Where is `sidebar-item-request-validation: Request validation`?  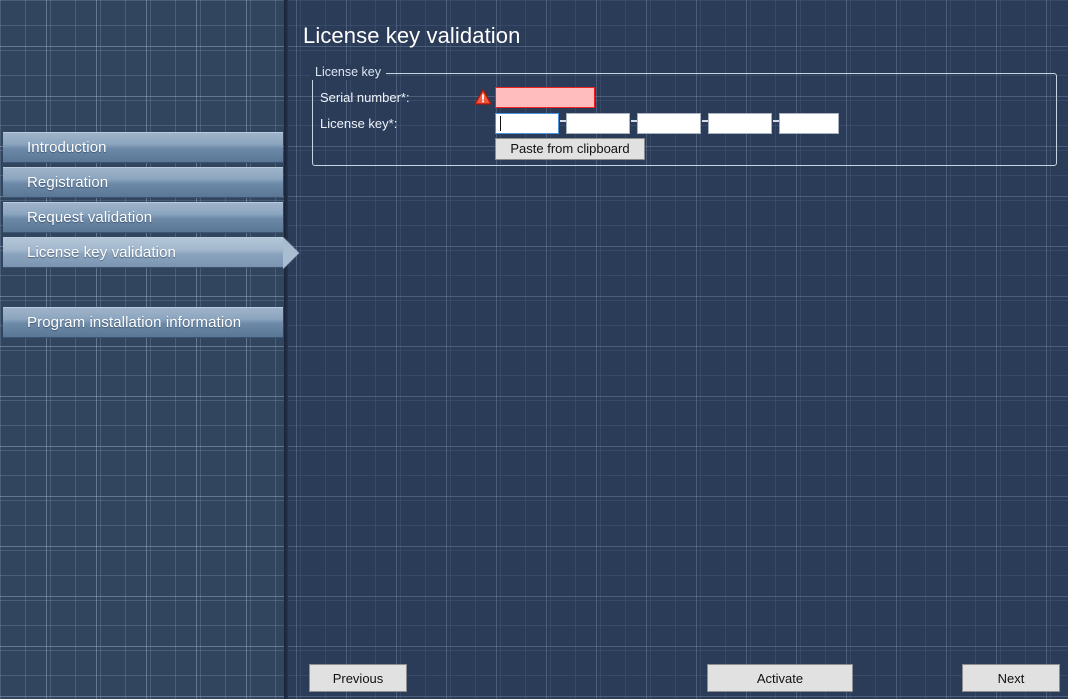
sidebar-item-request-validation: Request validation is located at coordinates (143, 217).